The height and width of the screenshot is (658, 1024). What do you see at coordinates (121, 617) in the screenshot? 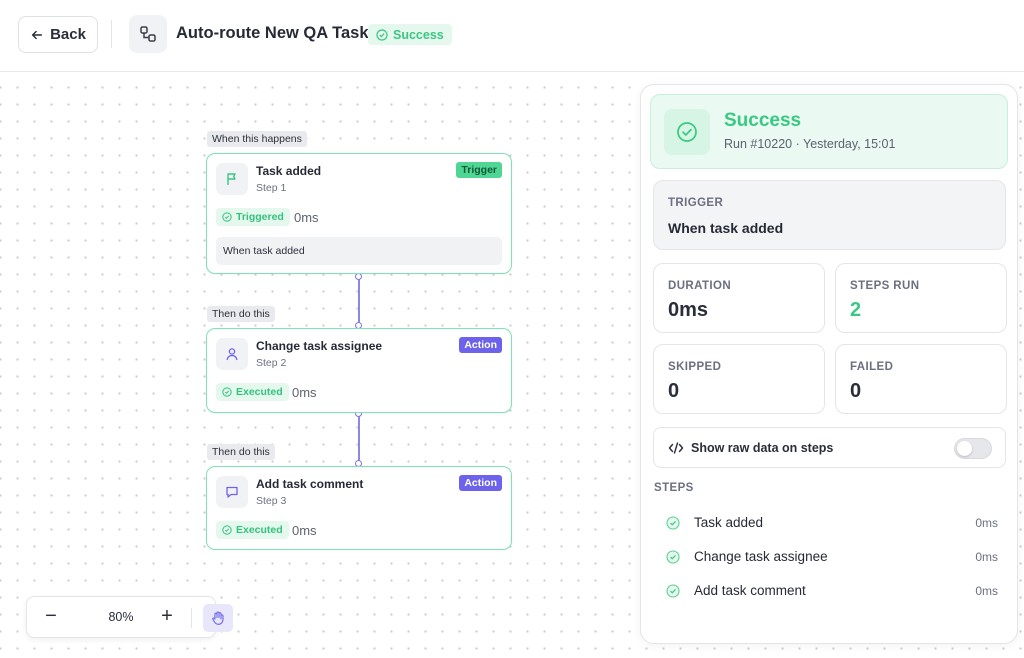
I see `zoom-level: 80%` at bounding box center [121, 617].